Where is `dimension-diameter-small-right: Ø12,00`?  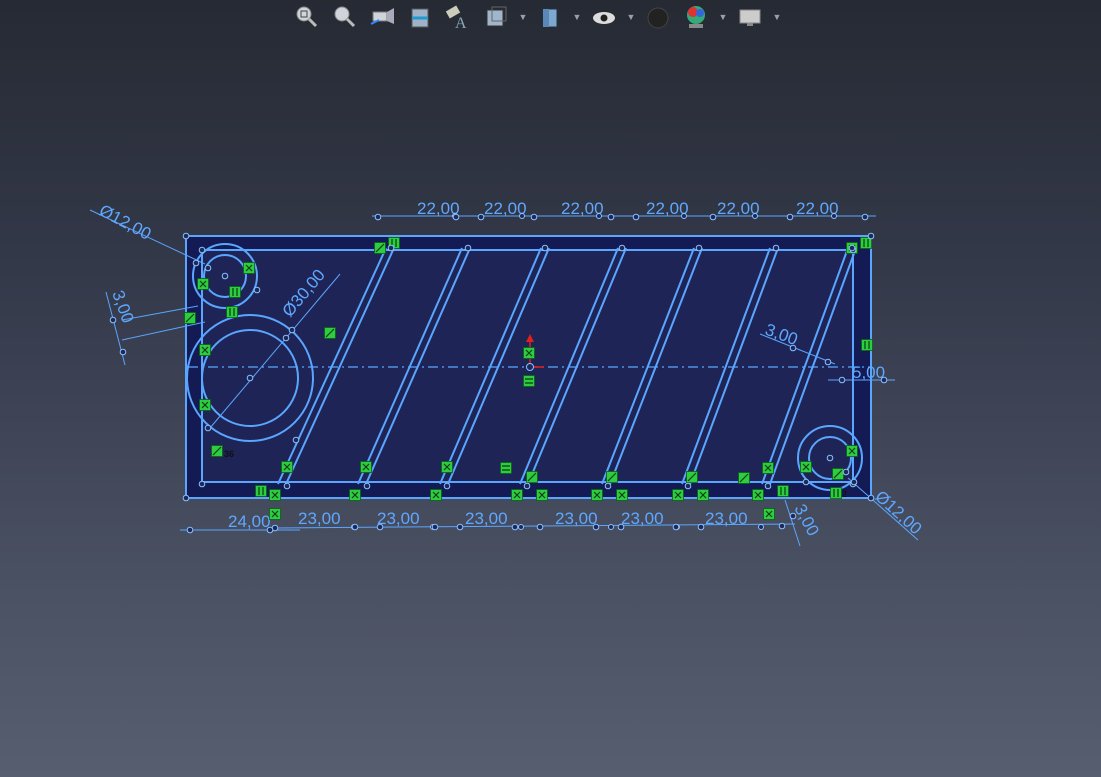 dimension-diameter-small-right: Ø12,00 is located at coordinates (898, 512).